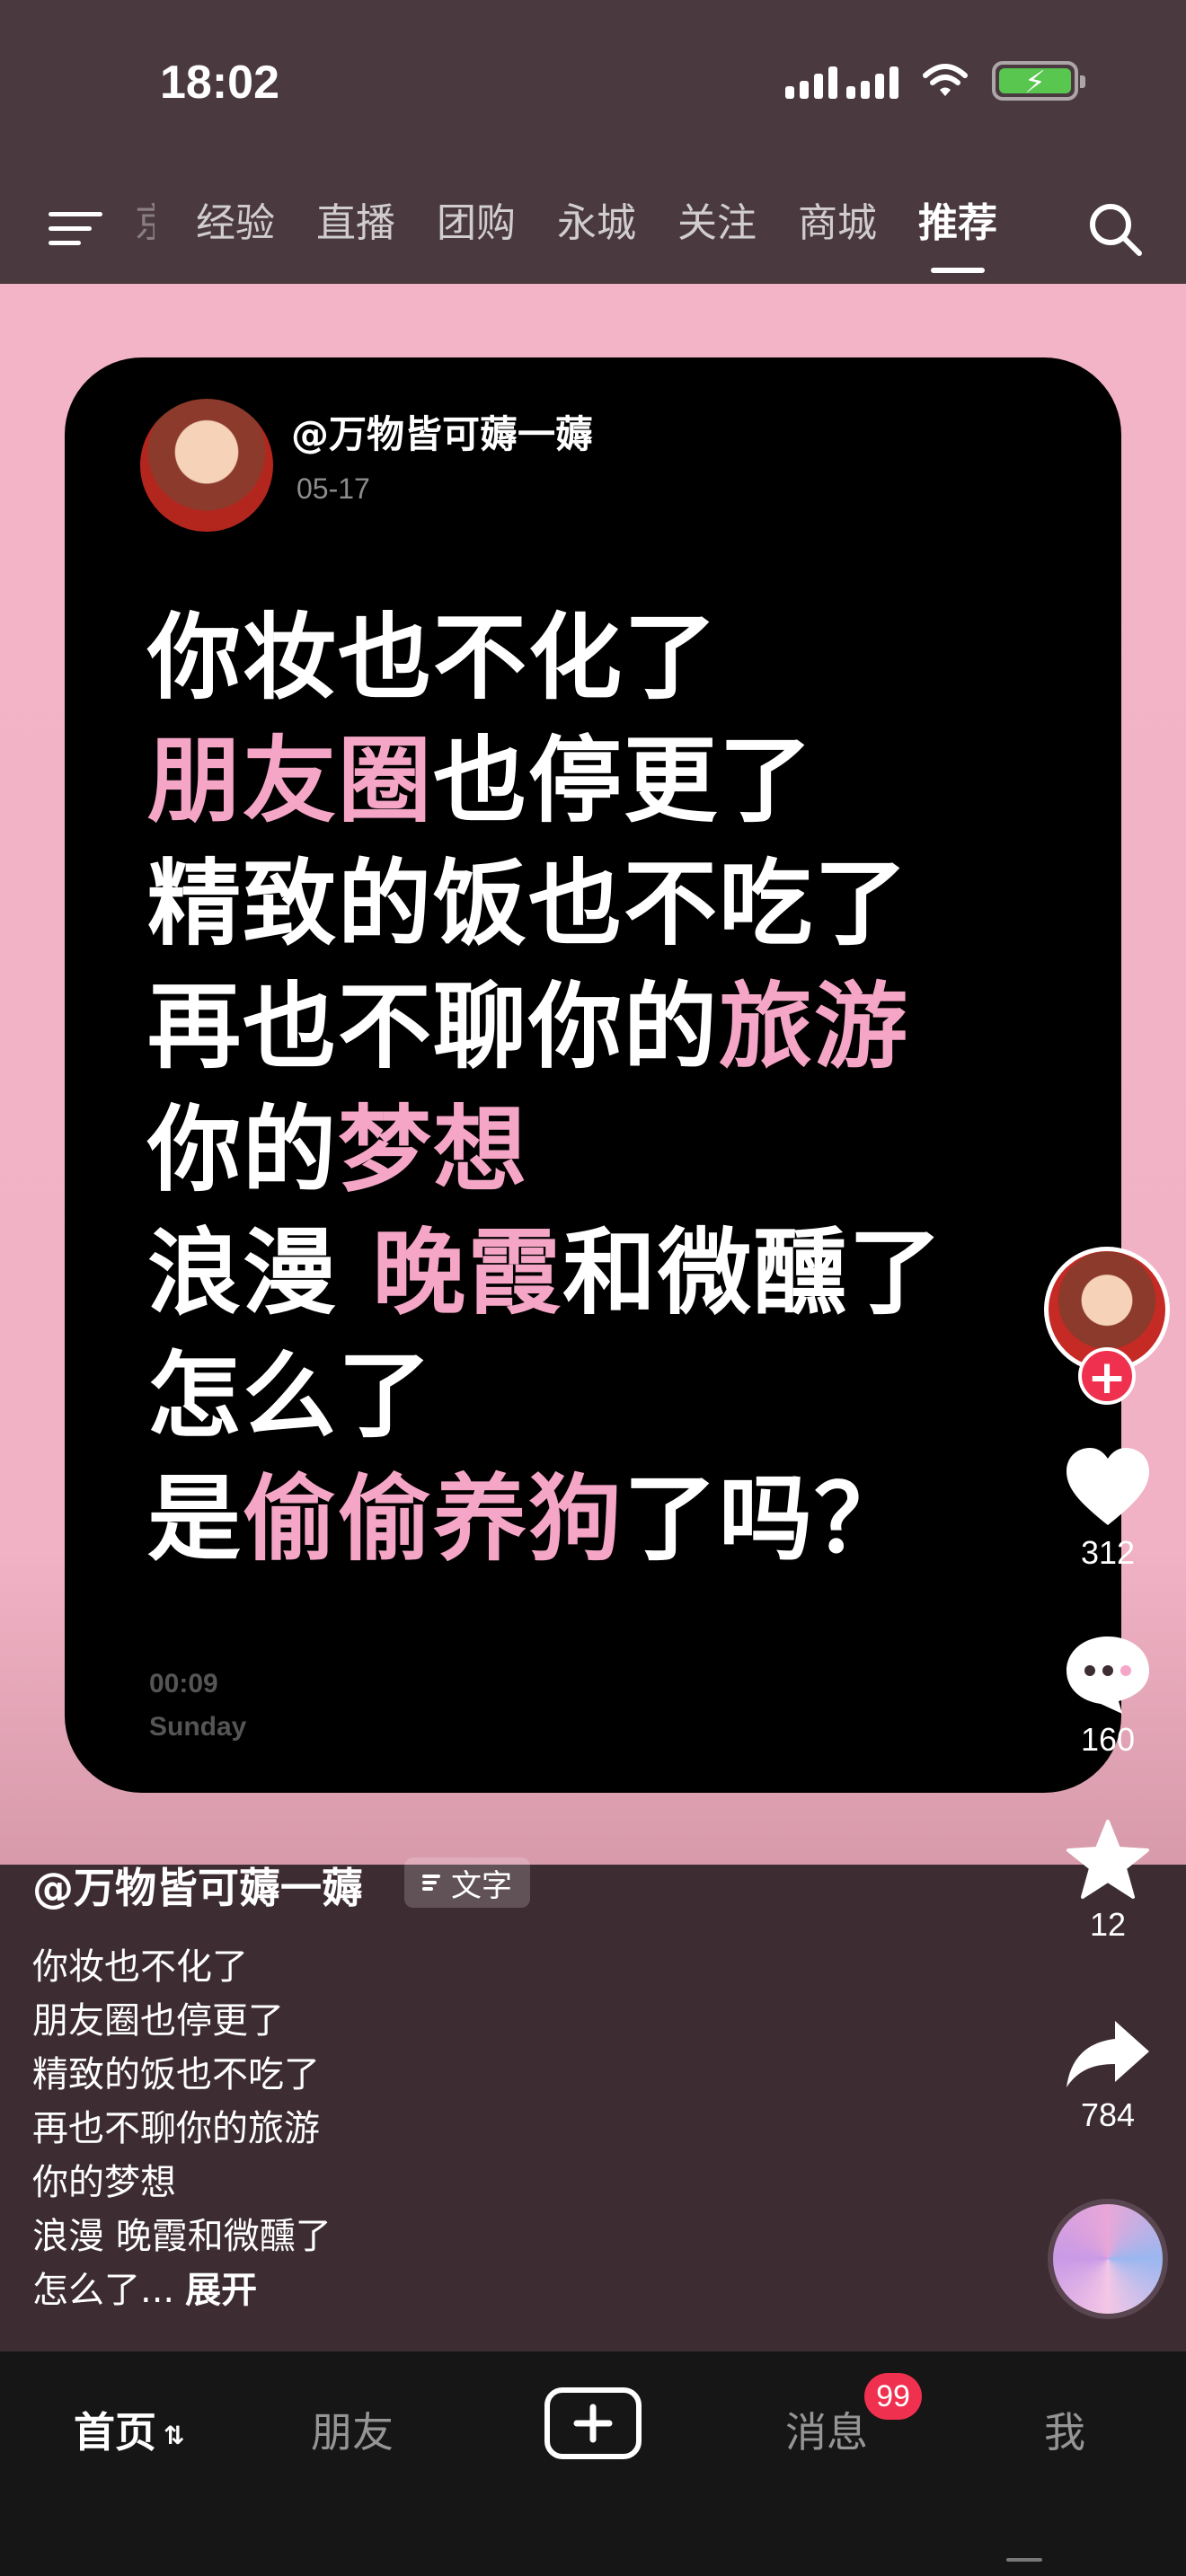 This screenshot has width=1186, height=2576. Describe the element at coordinates (717, 223) in the screenshot. I see `tab-following: 关注` at that location.